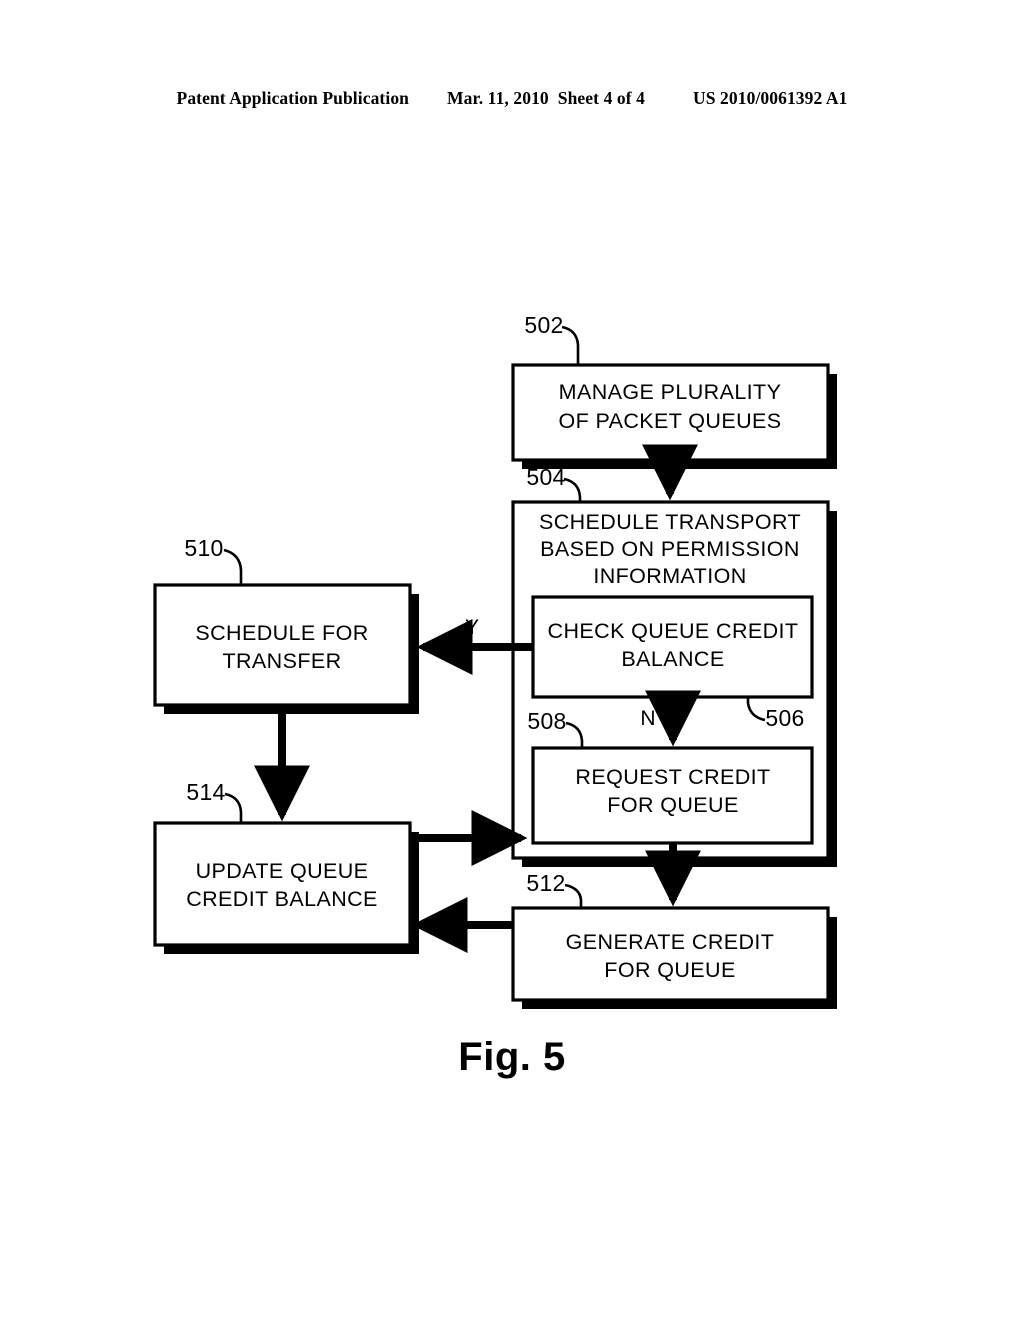 This screenshot has height=1320, width=1024. What do you see at coordinates (546, 721) in the screenshot?
I see `ref-numeral-508: 508` at bounding box center [546, 721].